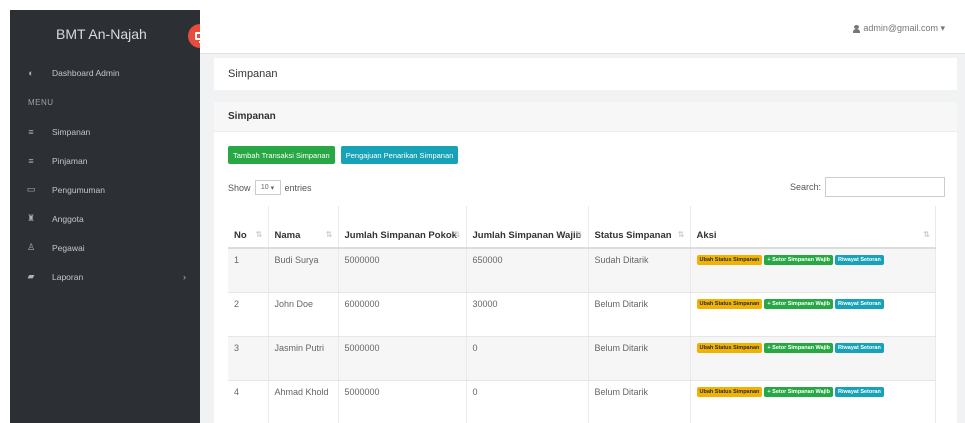 This screenshot has height=423, width=965. Describe the element at coordinates (527, 314) in the screenshot. I see `cell-wajib: 30000` at that location.